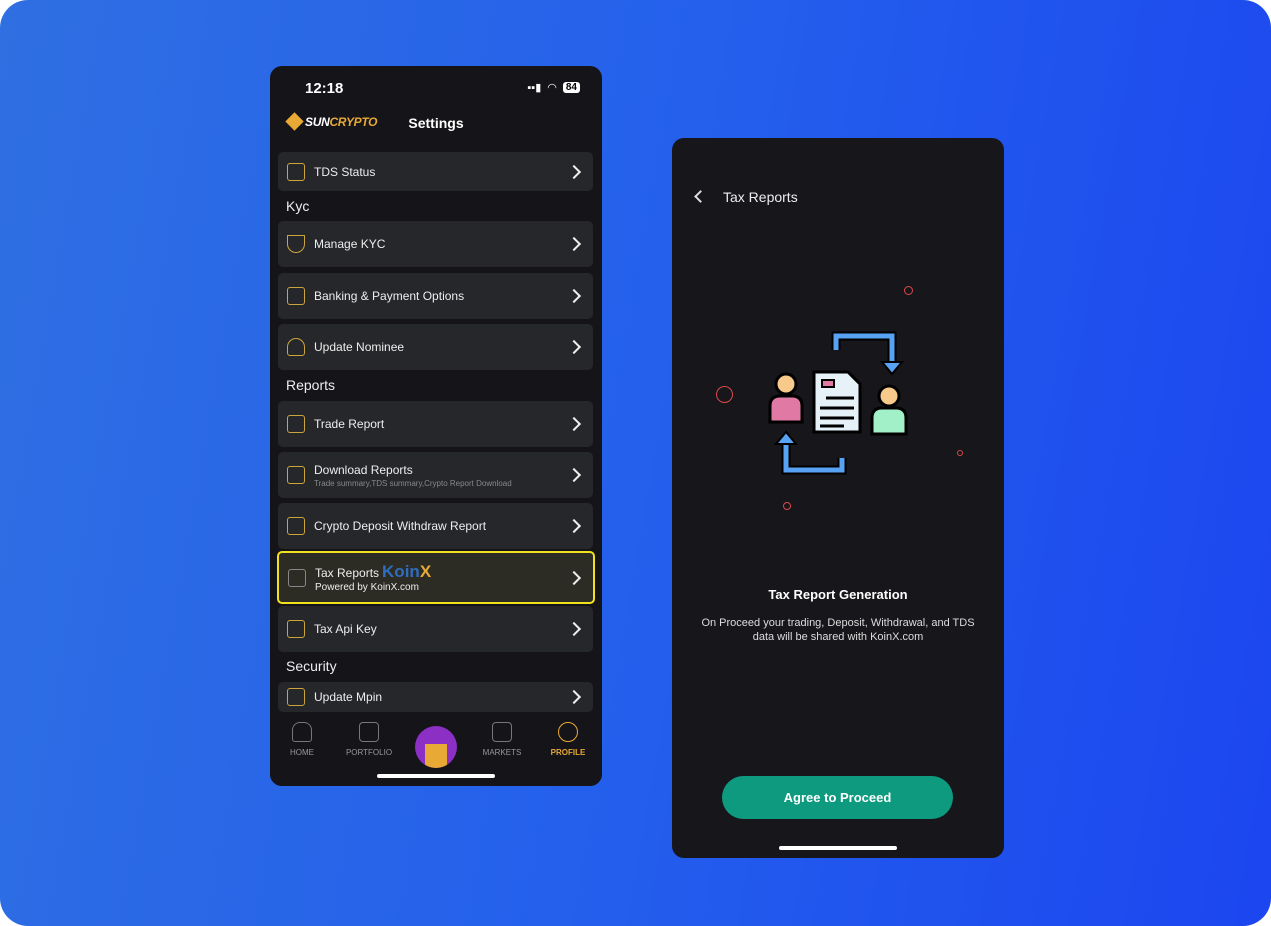 The width and height of the screenshot is (1271, 926). What do you see at coordinates (435, 296) in the screenshot?
I see `menu-item-banking: Banking & Payment Options` at bounding box center [435, 296].